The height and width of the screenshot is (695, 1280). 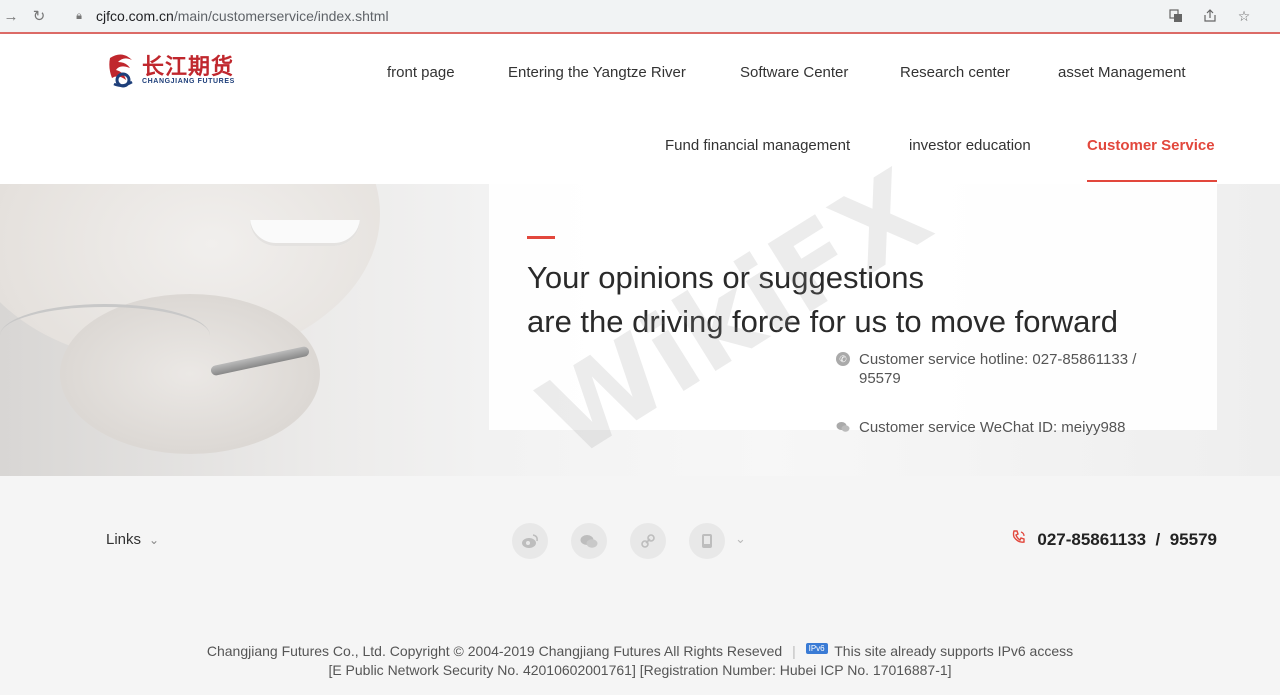 I want to click on nav-front-page: front page, so click(x=421, y=72).